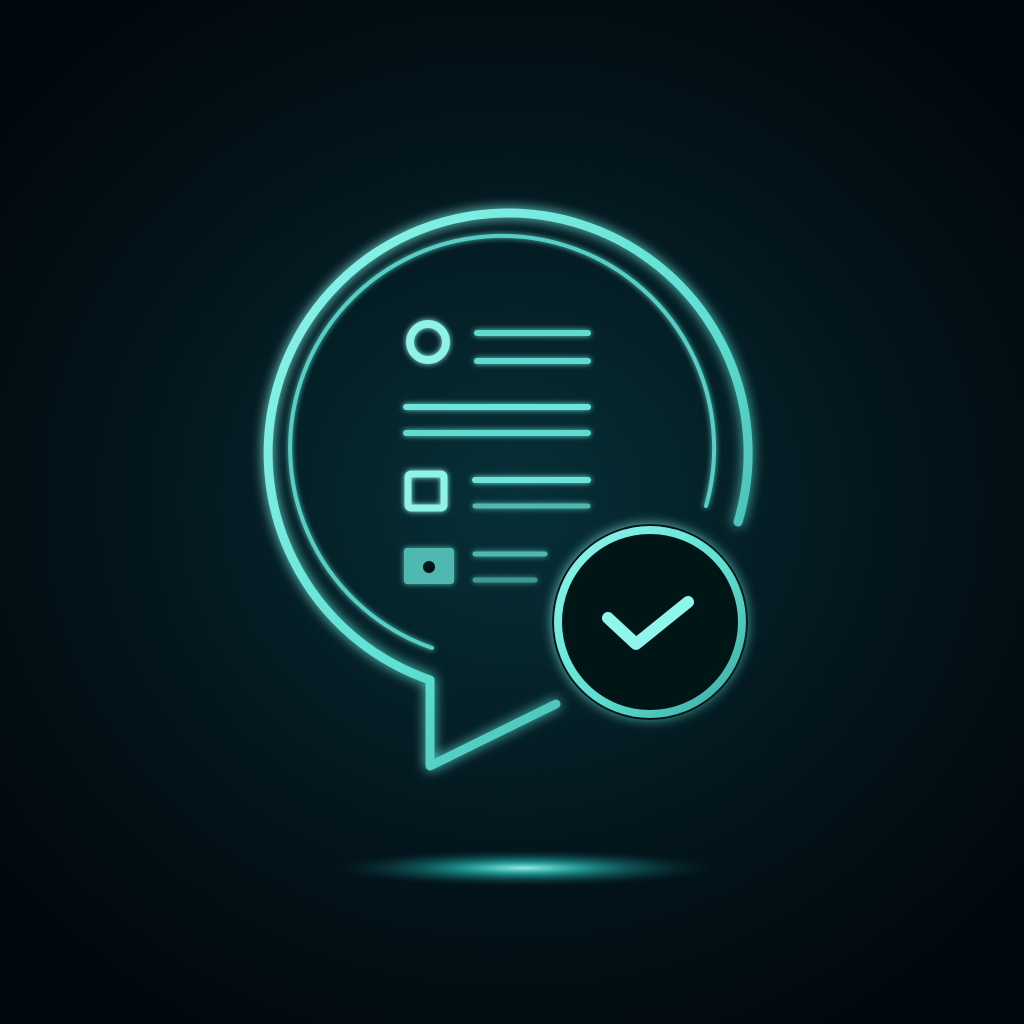 The width and height of the screenshot is (1024, 1024). Describe the element at coordinates (429, 567) in the screenshot. I see `checkbox-dot` at that location.